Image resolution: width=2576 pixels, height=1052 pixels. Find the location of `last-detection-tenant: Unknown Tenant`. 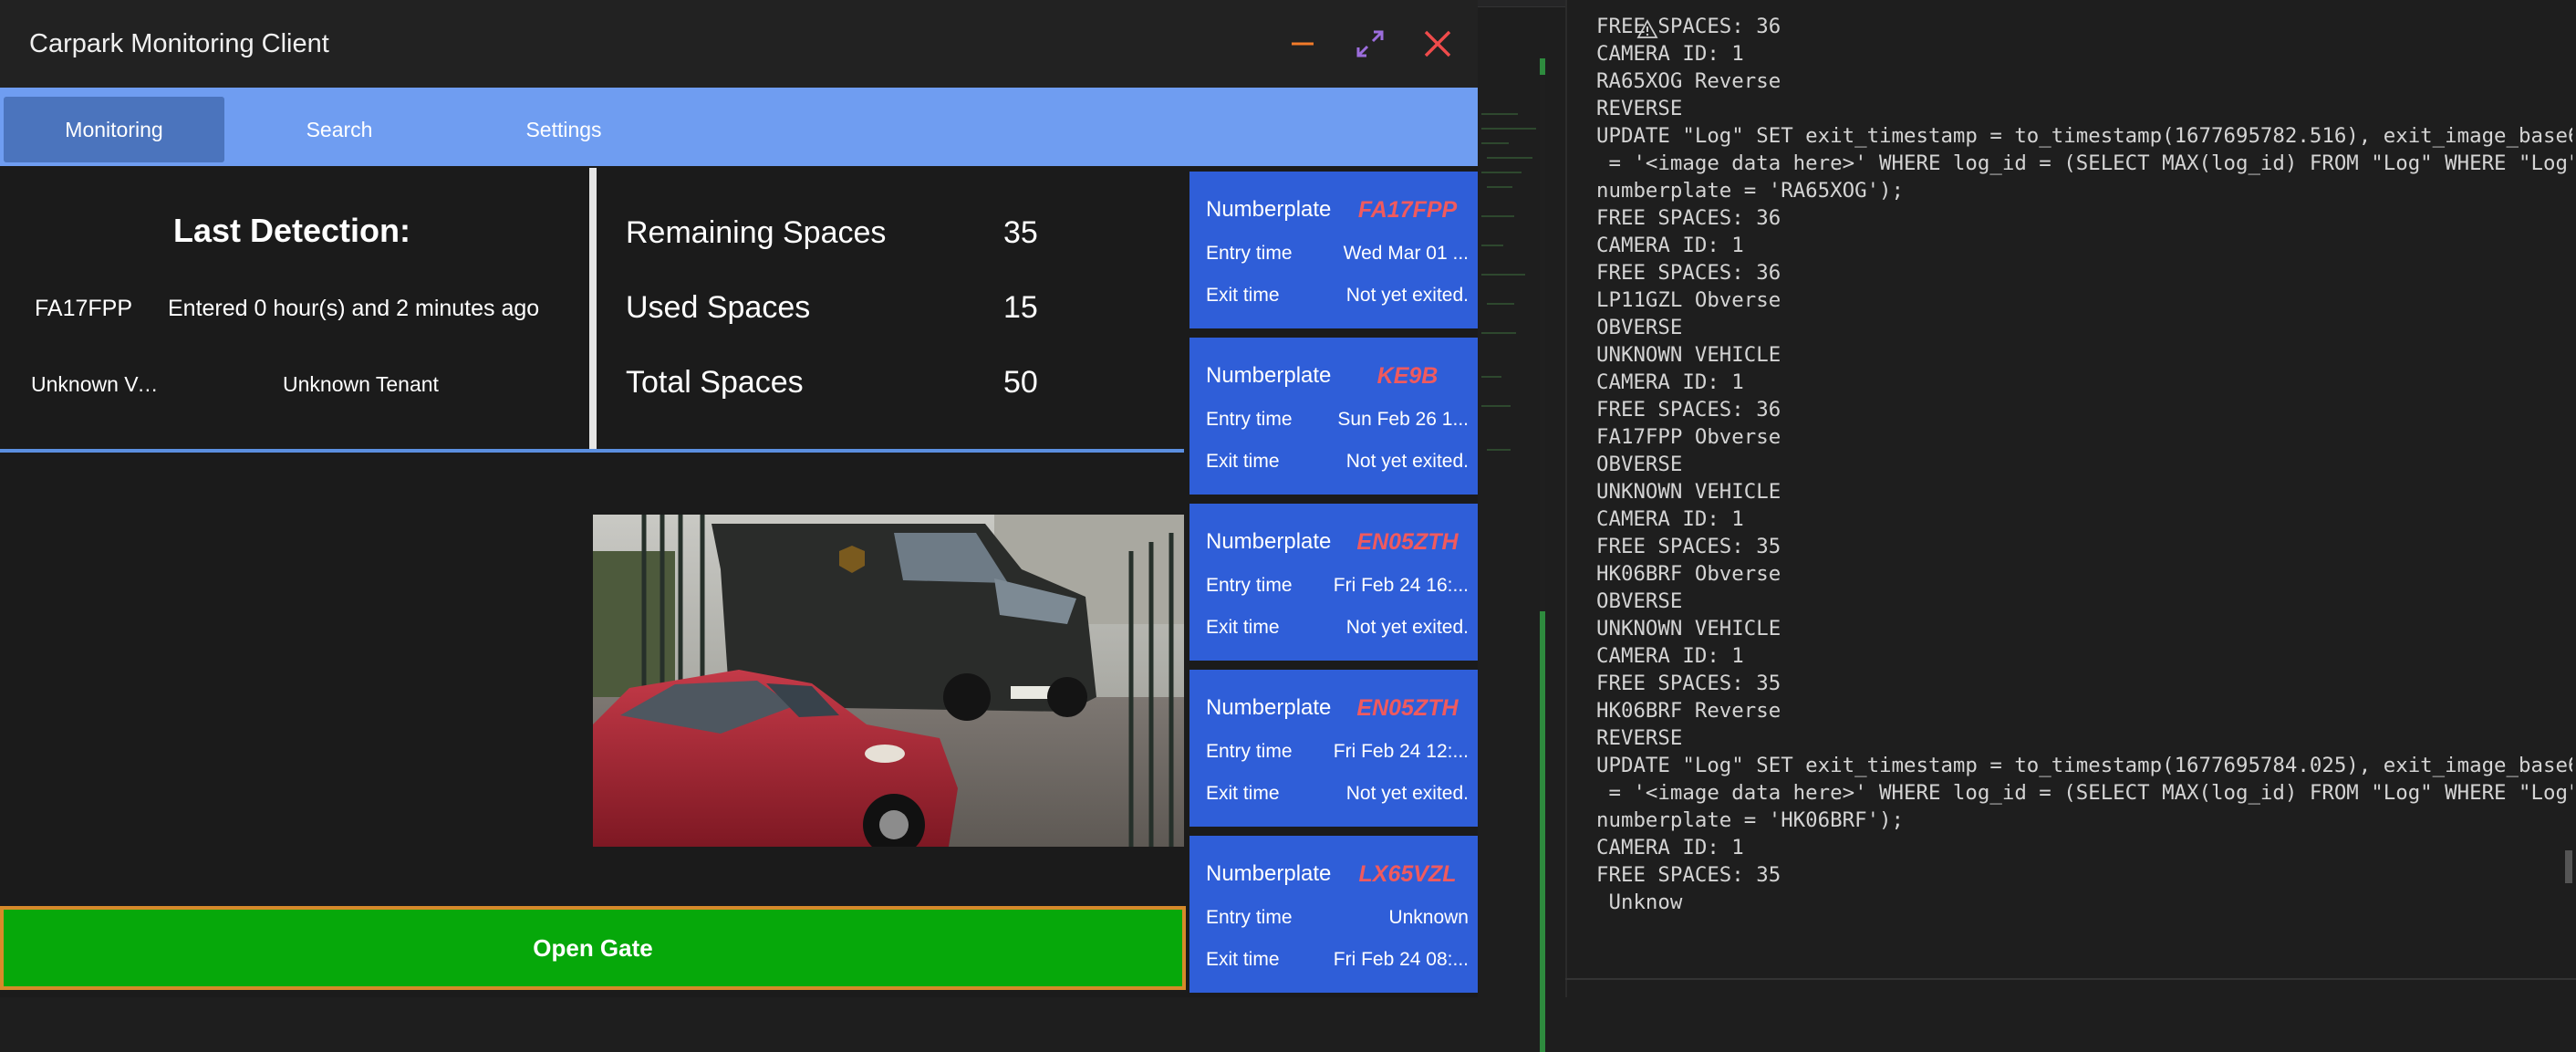

last-detection-tenant: Unknown Tenant is located at coordinates (361, 384).